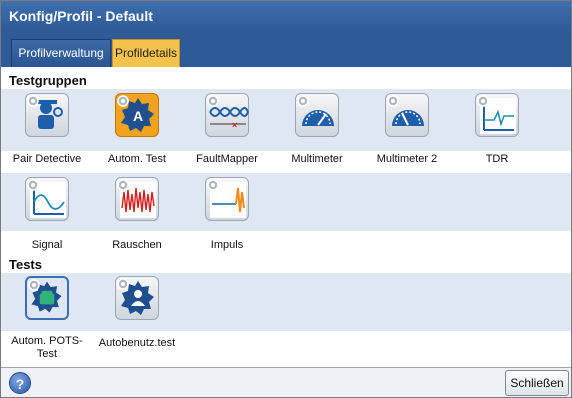  What do you see at coordinates (227, 159) in the screenshot?
I see `tile-label: FaultMapper` at bounding box center [227, 159].